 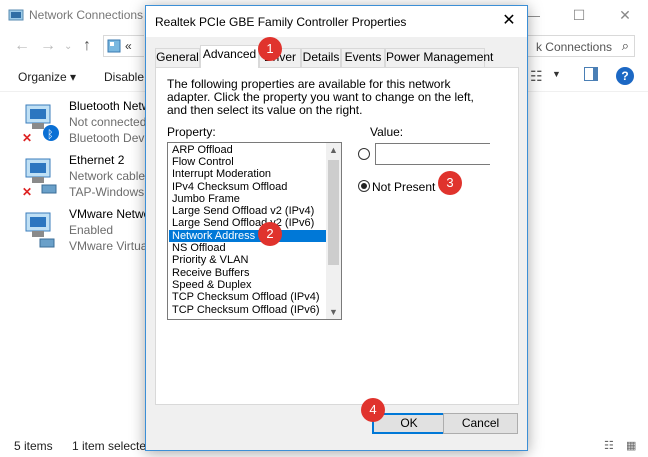 What do you see at coordinates (87, 46) in the screenshot?
I see `up-arrow-icon: ↑` at bounding box center [87, 46].